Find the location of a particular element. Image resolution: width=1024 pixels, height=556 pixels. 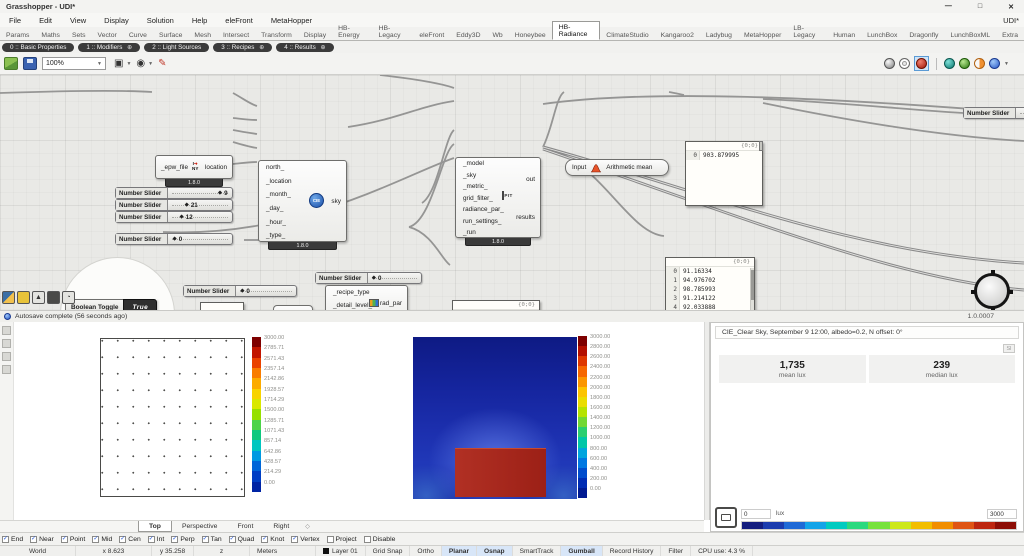

arithmetic-mean-component: Input Arithmetic mean is located at coordinates (617, 167).